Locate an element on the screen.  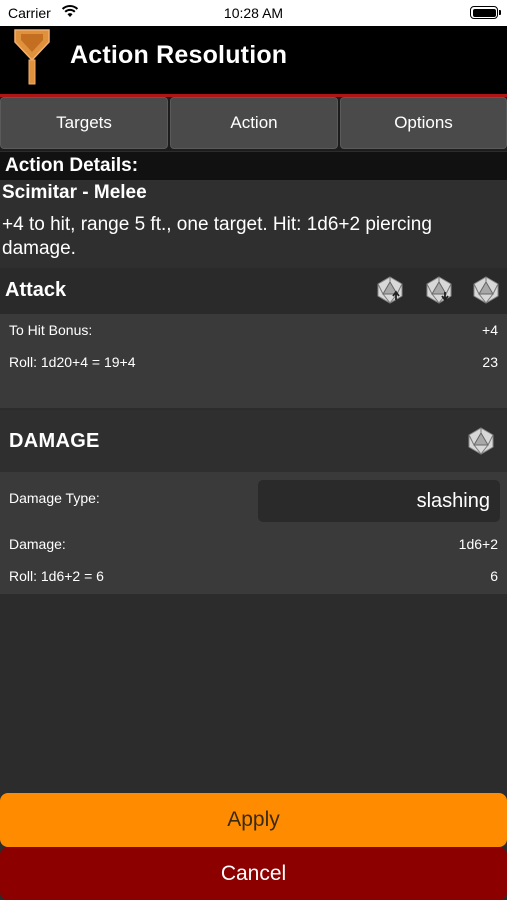
attack-title: Attack is located at coordinates (36, 290).